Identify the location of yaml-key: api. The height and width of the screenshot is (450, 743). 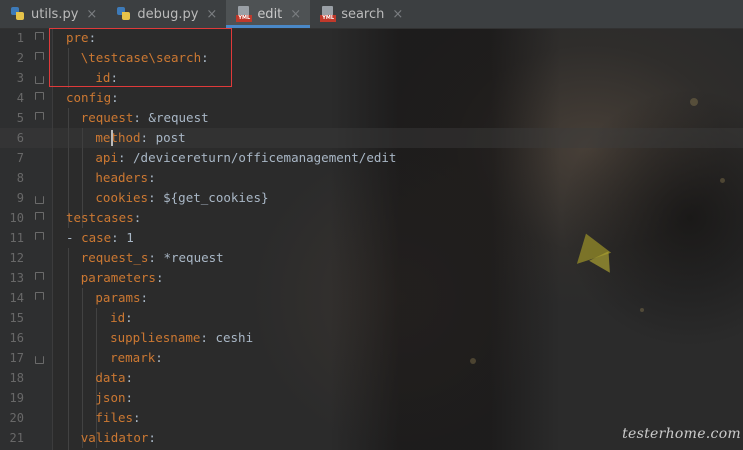
(106, 157).